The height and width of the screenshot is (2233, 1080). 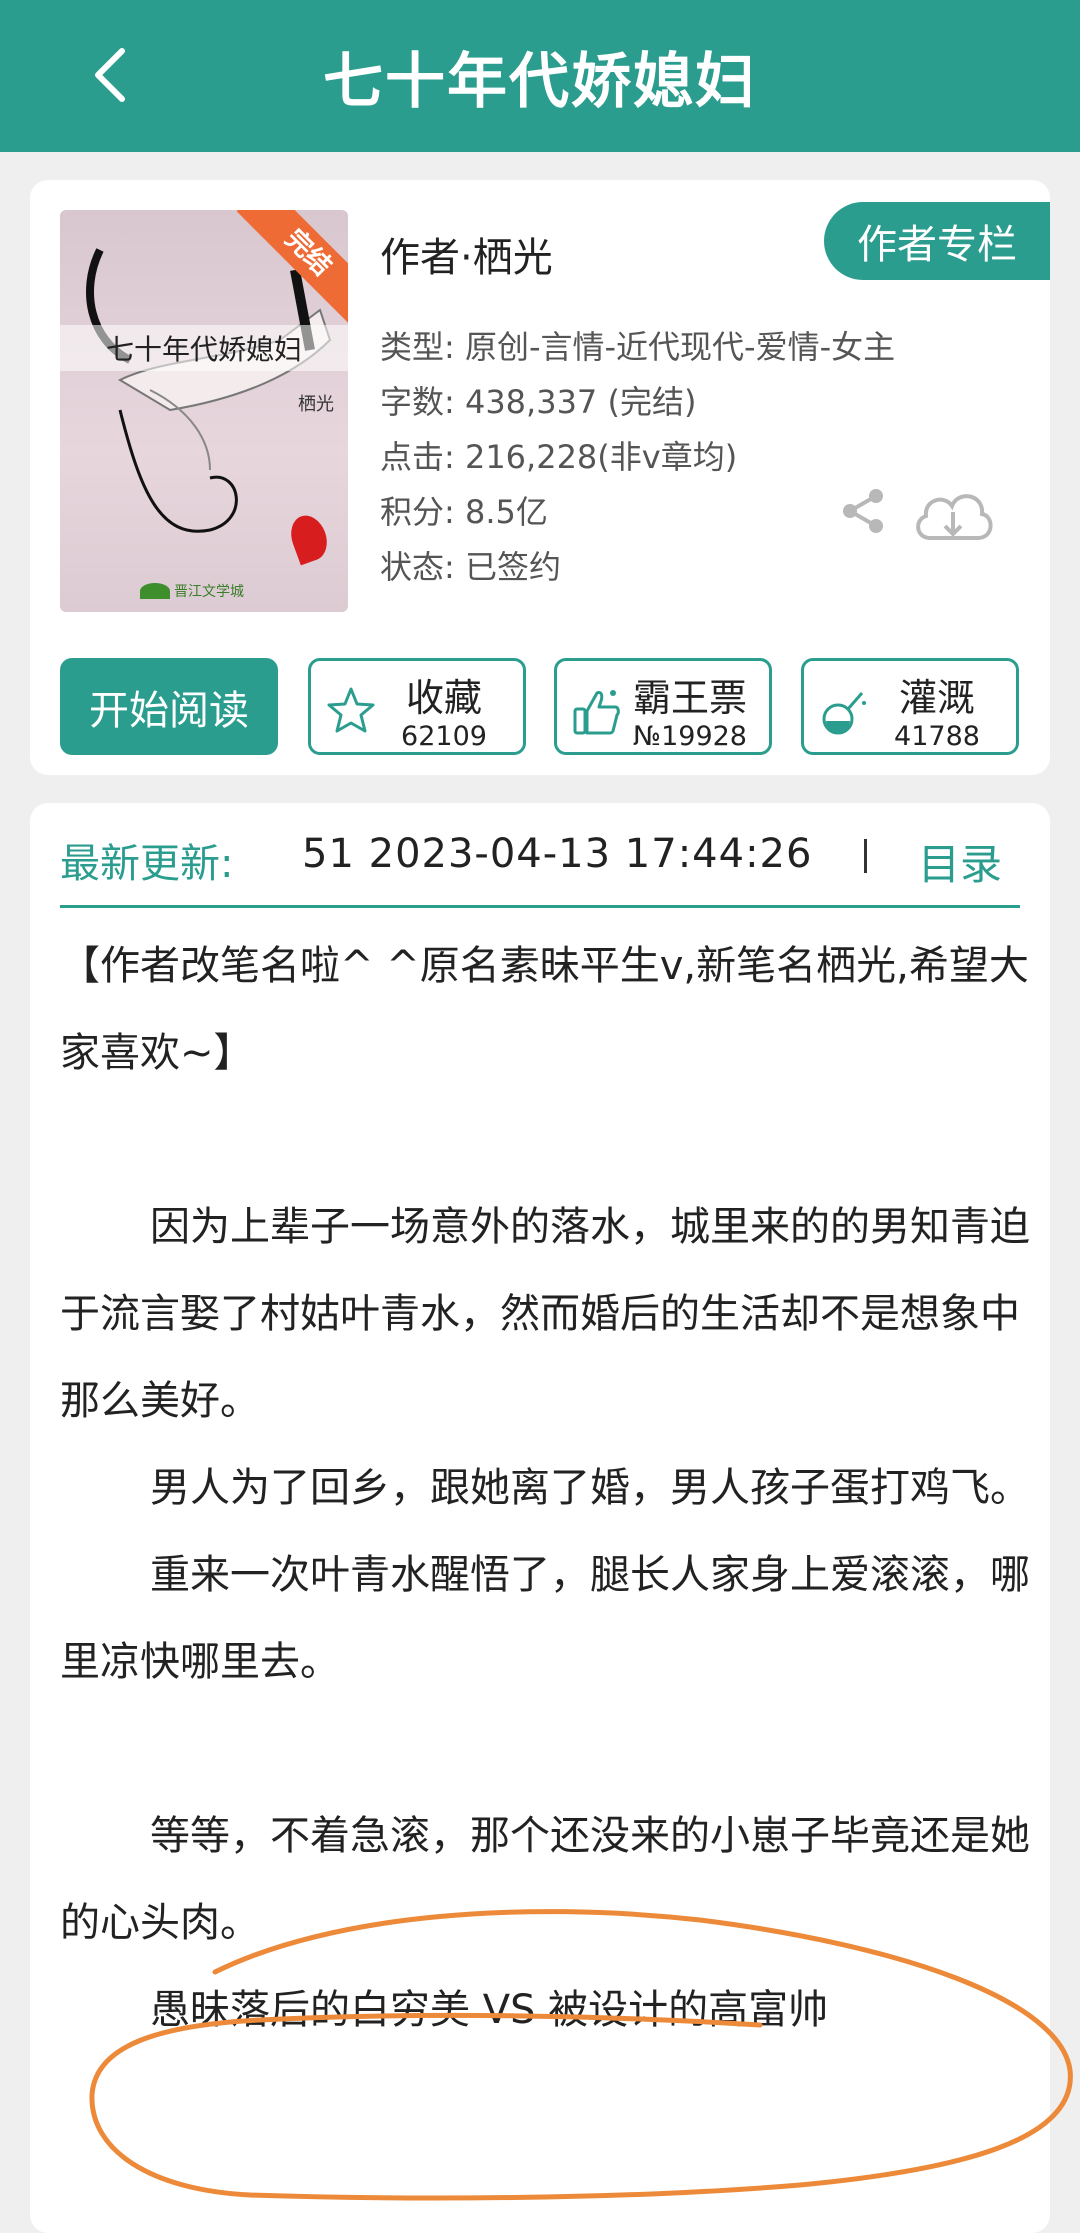 I want to click on vote-label: 霸王票, so click(x=689, y=698).